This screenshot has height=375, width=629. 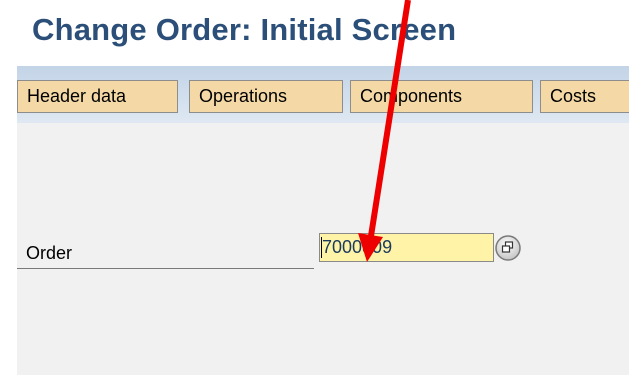 What do you see at coordinates (266, 96) in the screenshot?
I see `operations-button: Operations` at bounding box center [266, 96].